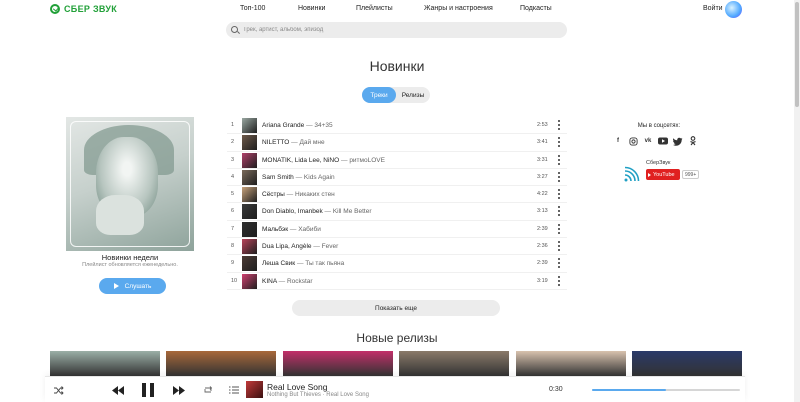  I want to click on scrollbar, so click(797, 201).